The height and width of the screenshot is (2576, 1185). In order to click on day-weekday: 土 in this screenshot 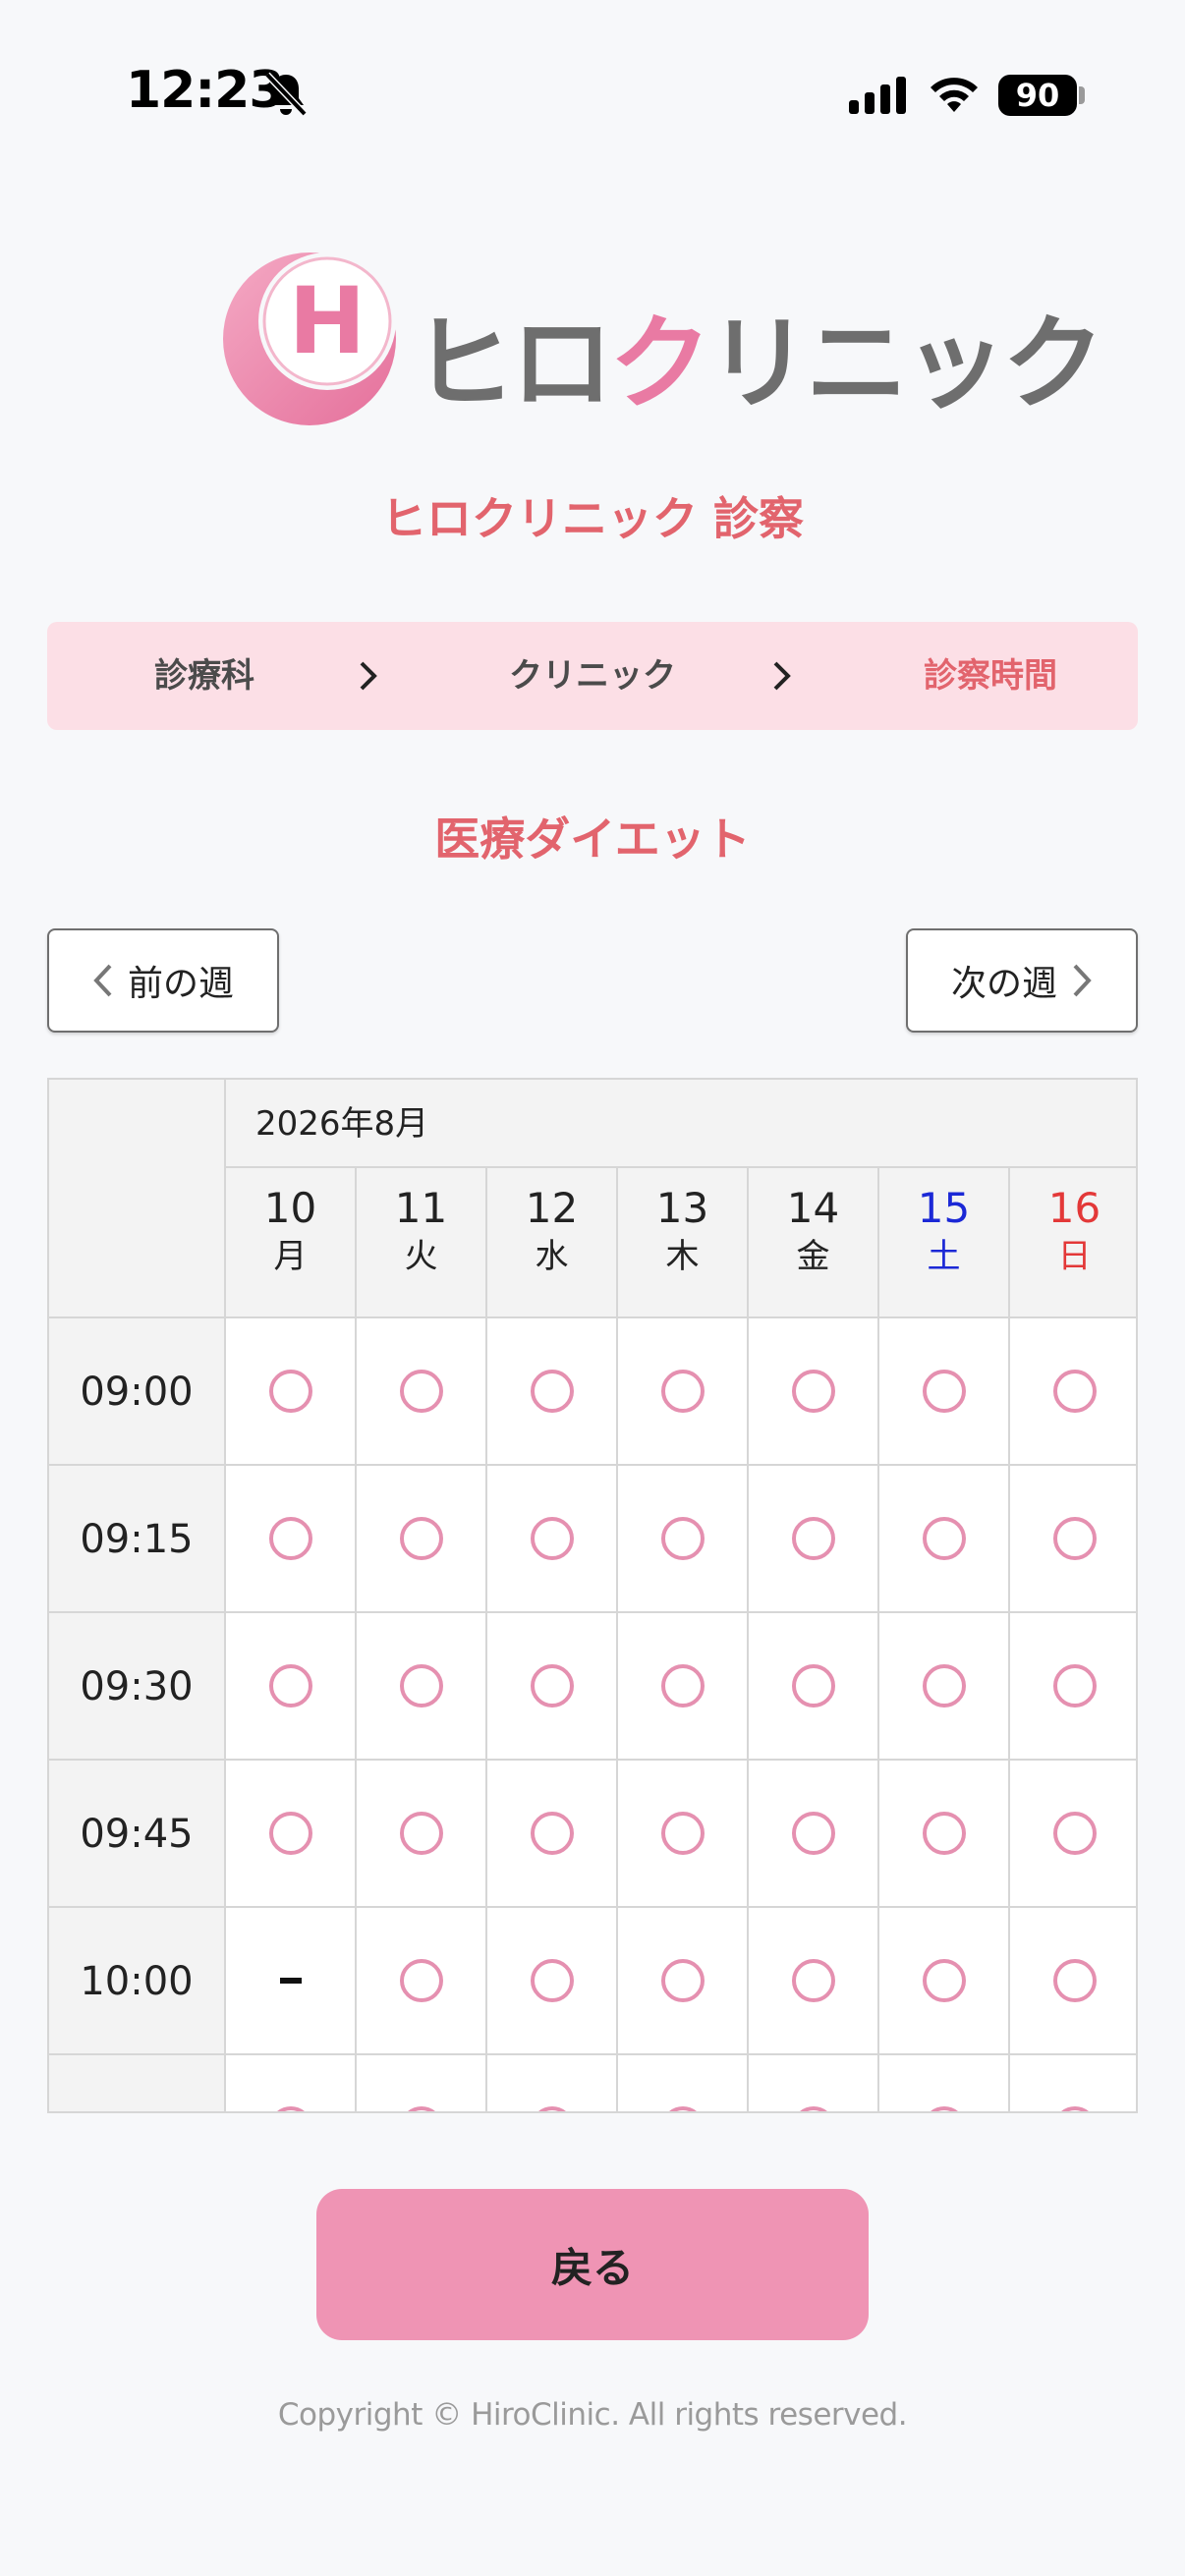, I will do `click(944, 1256)`.